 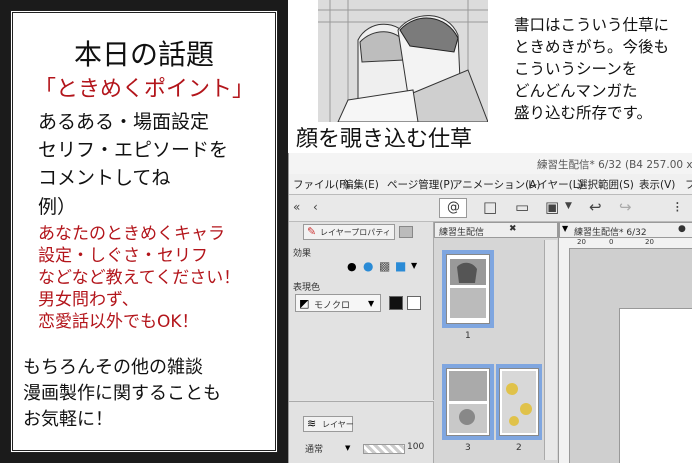 I want to click on page-scrollbar, so click(x=550, y=350).